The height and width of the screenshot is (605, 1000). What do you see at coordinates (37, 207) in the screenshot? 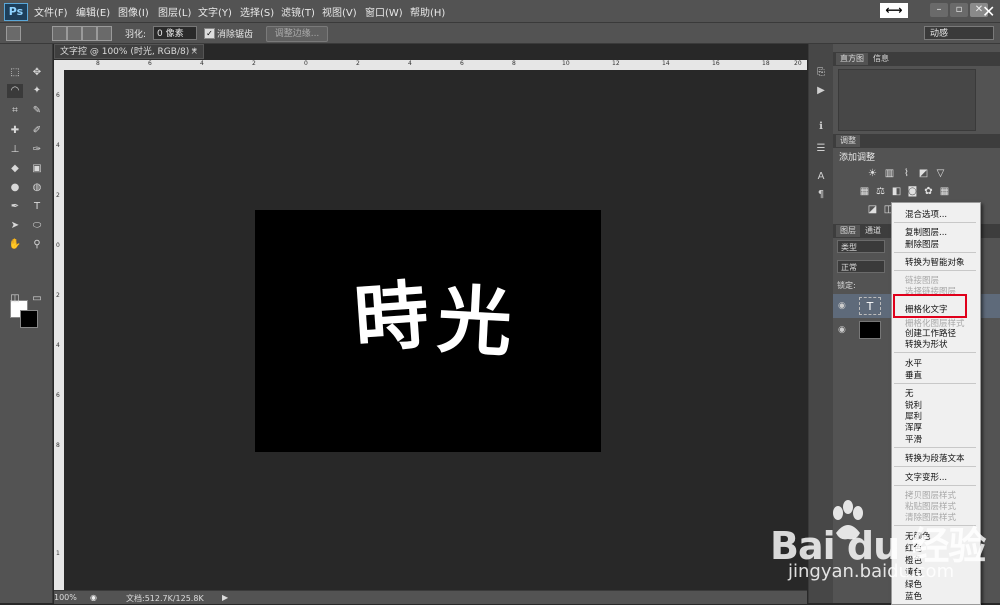
I see `type-tool-icon: T` at bounding box center [37, 207].